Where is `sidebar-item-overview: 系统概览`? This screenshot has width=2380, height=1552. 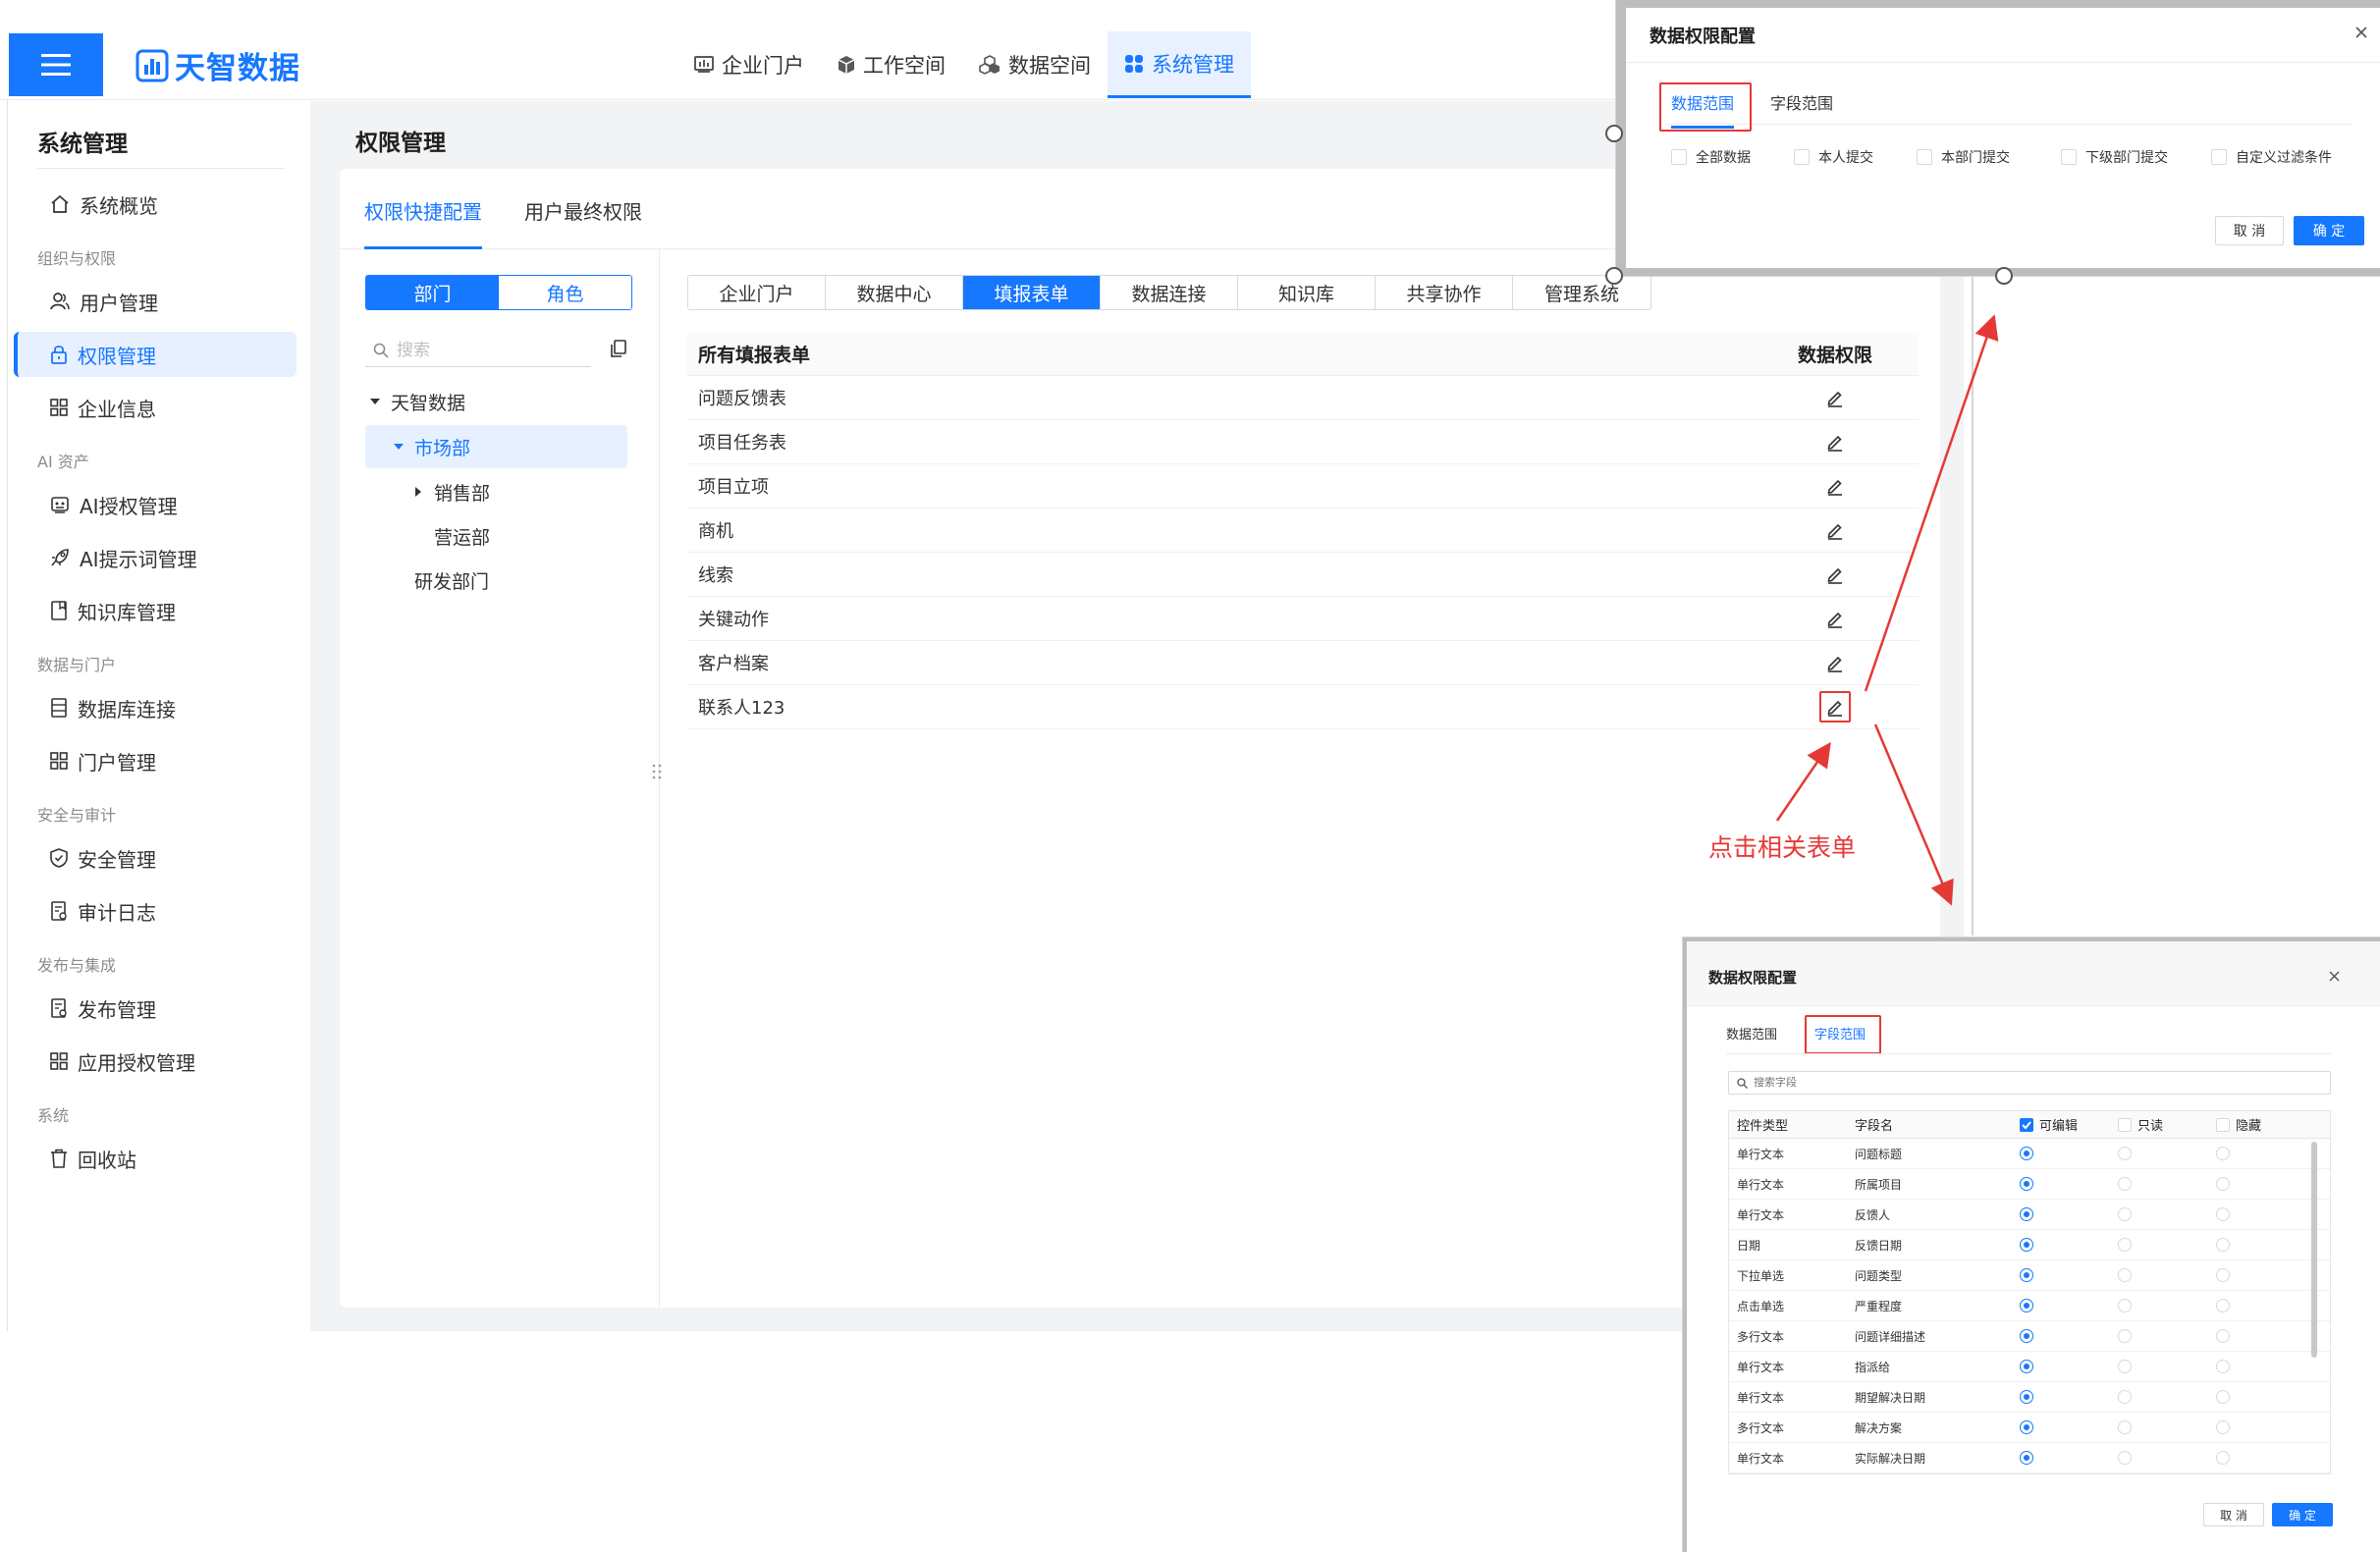
sidebar-item-overview: 系统概览 is located at coordinates (155, 204).